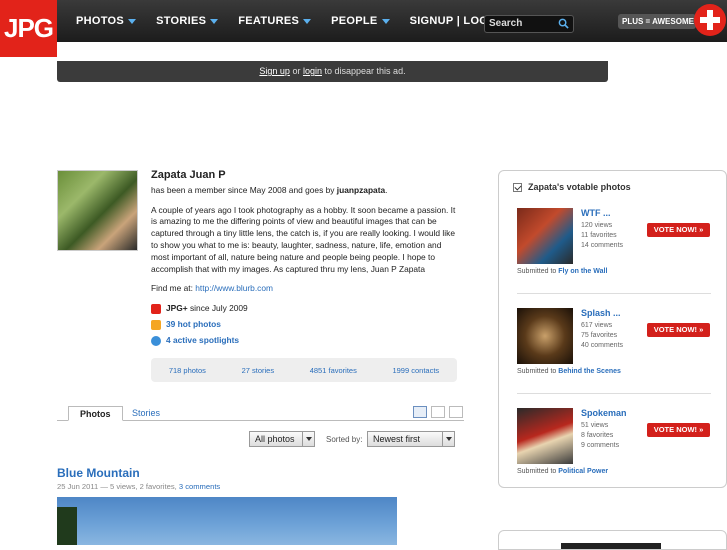  I want to click on secondary-panel, so click(612, 540).